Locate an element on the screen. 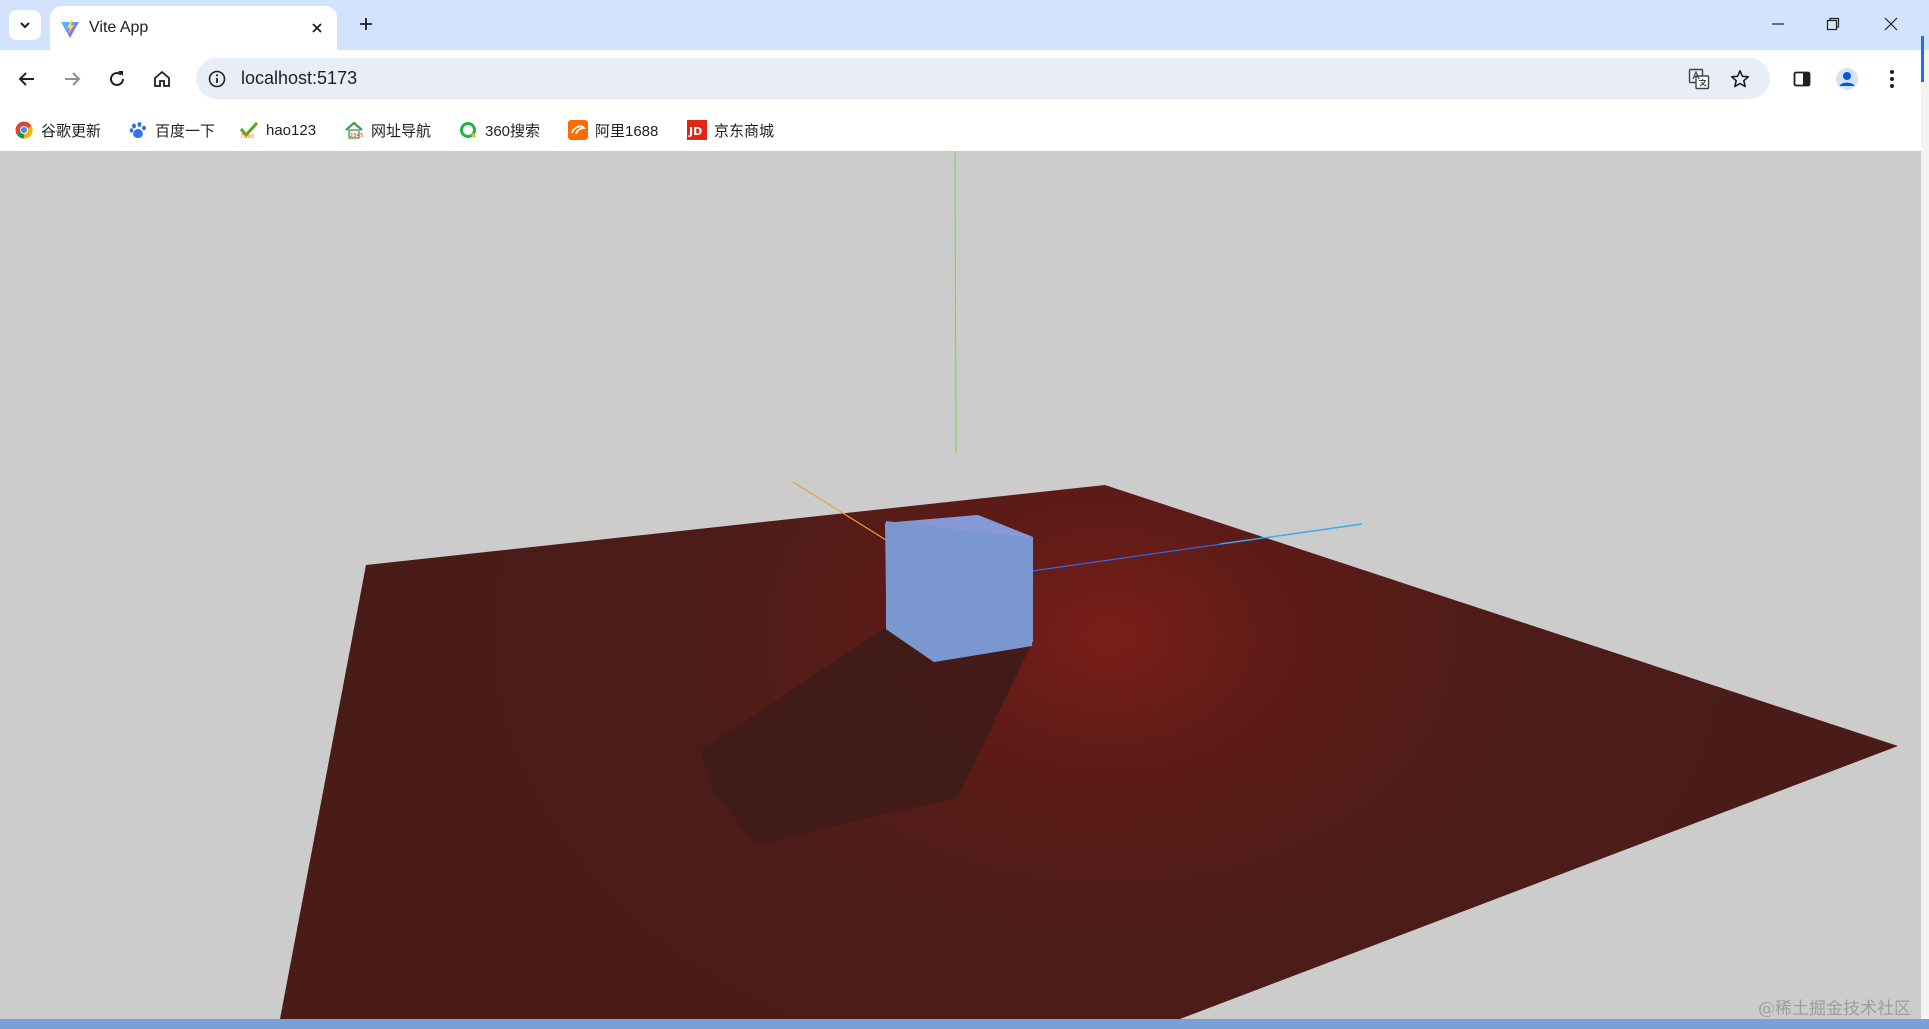 Image resolution: width=1929 pixels, height=1029 pixels. bookmark-label: 百度一下 is located at coordinates (185, 131).